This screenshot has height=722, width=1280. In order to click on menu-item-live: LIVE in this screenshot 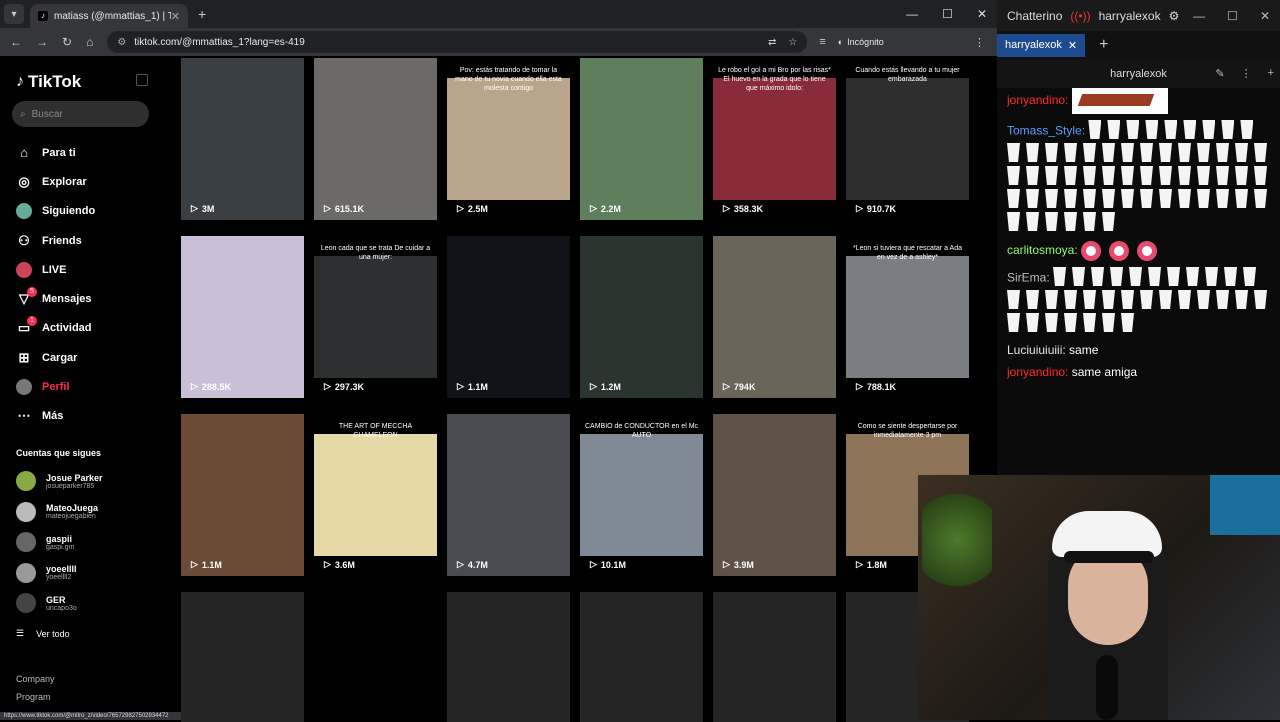, I will do `click(55, 269)`.